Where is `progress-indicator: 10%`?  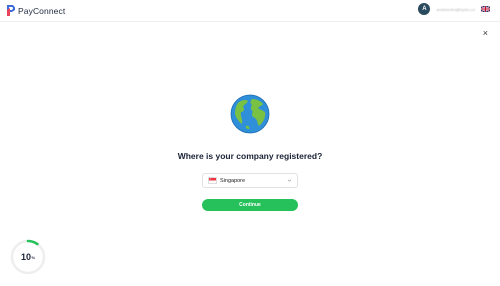 progress-indicator: 10% is located at coordinates (28, 257).